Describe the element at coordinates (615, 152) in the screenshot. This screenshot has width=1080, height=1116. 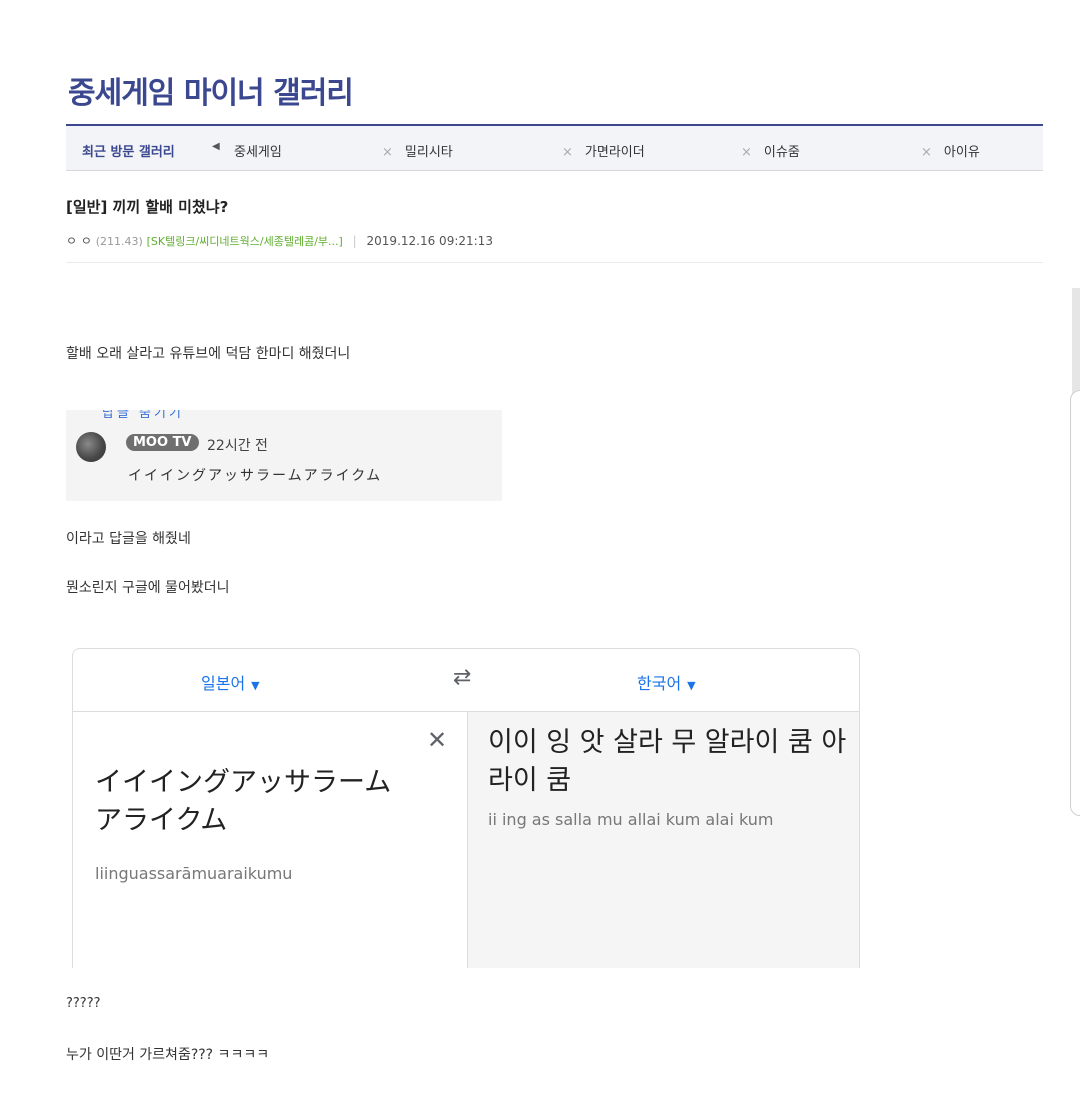
I see `recent-item-label: 가면라이더` at that location.